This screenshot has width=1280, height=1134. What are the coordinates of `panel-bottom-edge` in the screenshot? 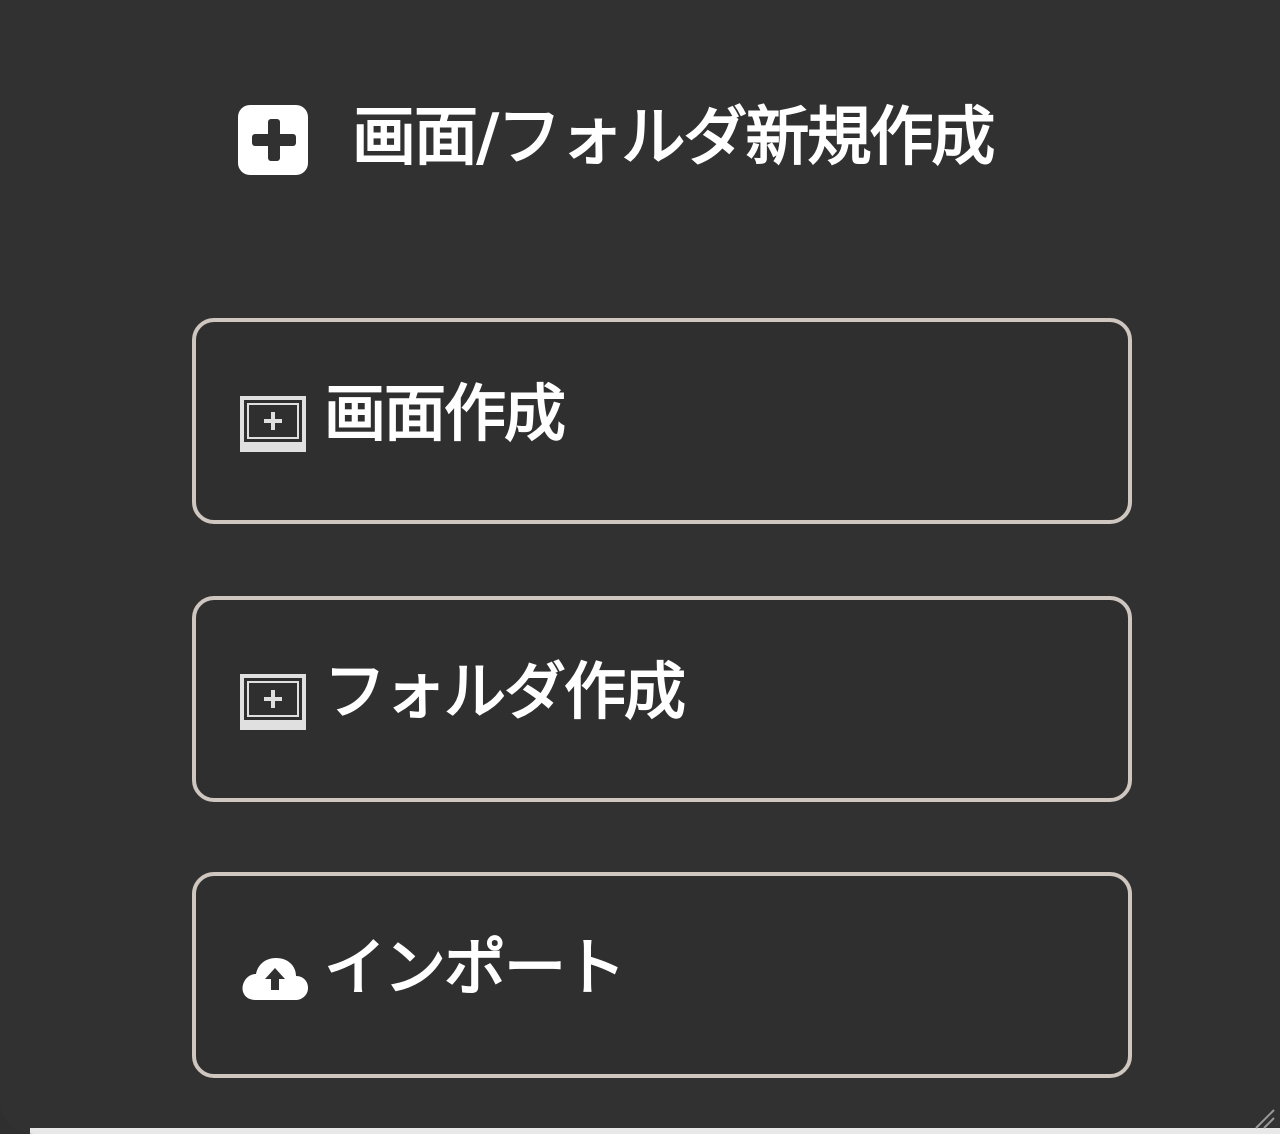 It's located at (655, 1131).